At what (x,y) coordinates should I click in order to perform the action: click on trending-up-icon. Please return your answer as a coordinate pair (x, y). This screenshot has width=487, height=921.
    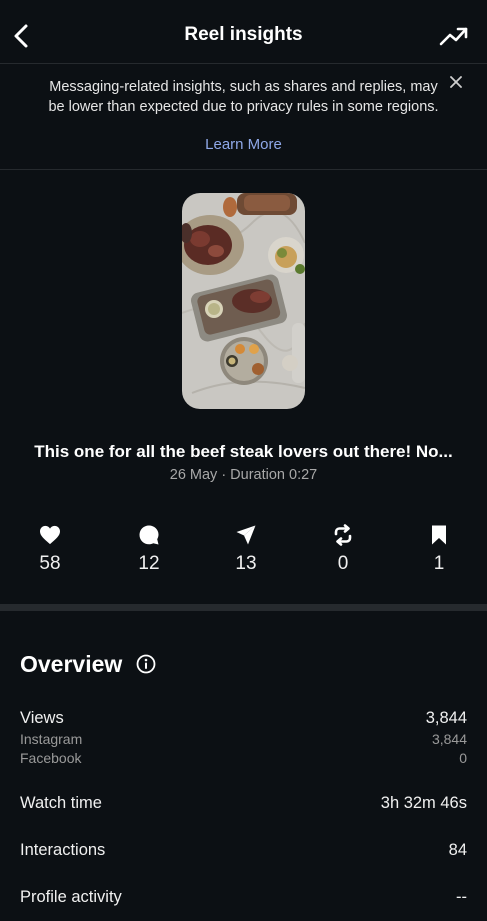
    Looking at the image, I should click on (453, 36).